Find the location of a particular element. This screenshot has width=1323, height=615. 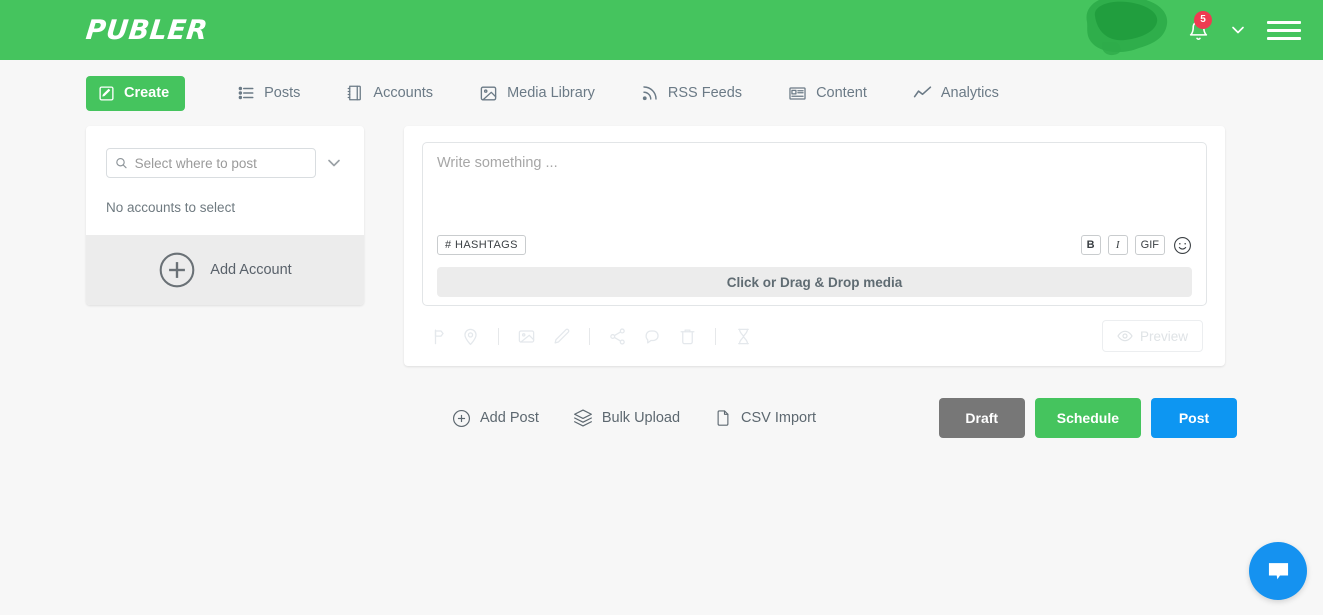

signpost-icon is located at coordinates (435, 336).